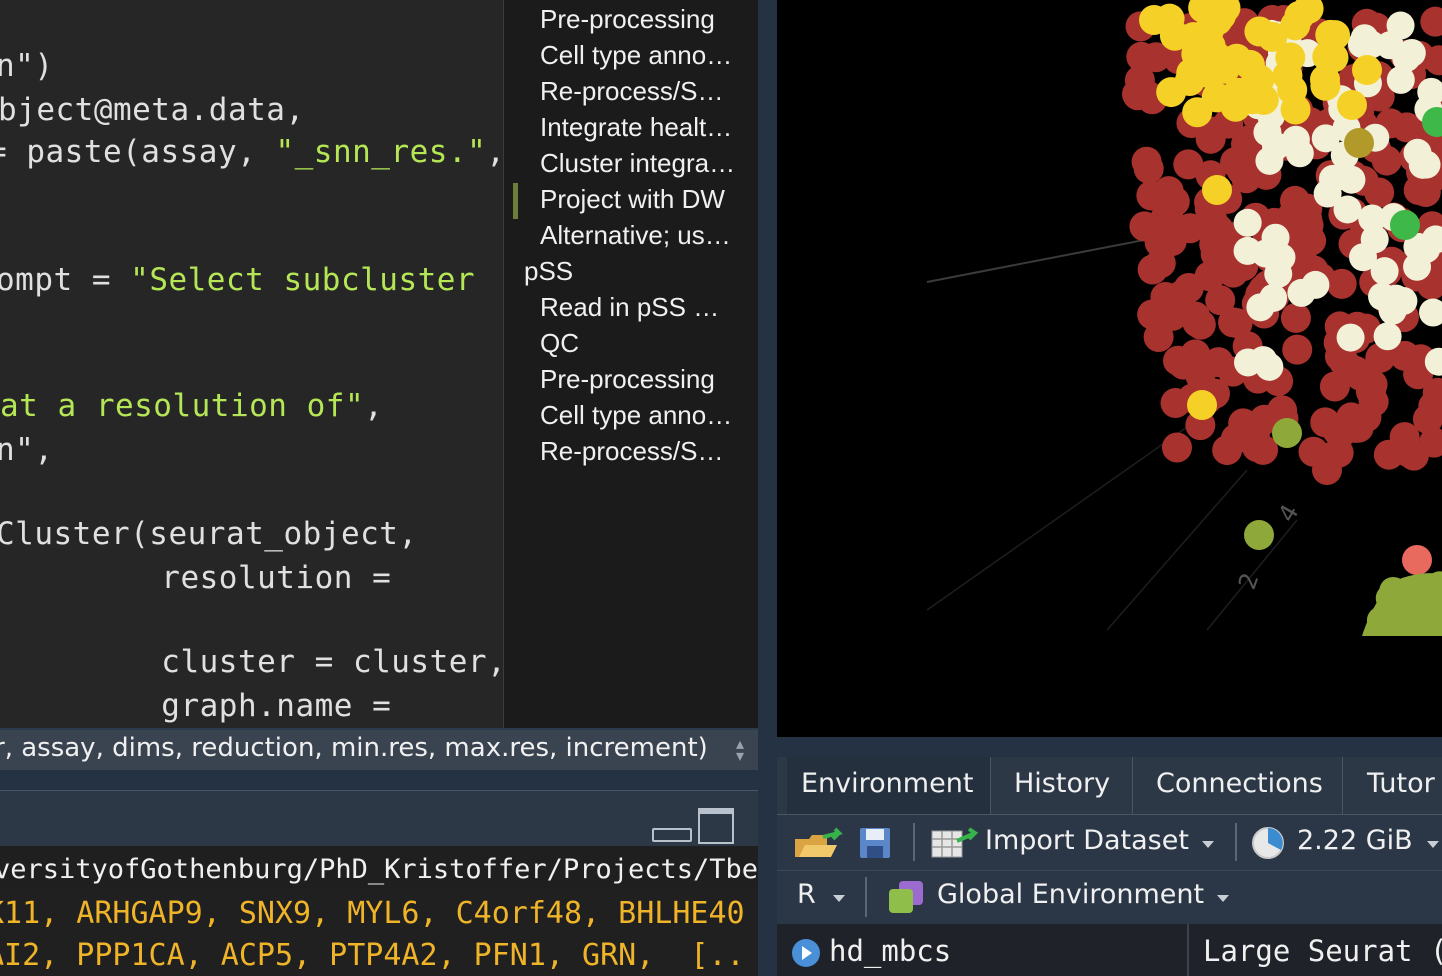 The height and width of the screenshot is (976, 1442). Describe the element at coordinates (875, 843) in the screenshot. I see `save-workspace-icon` at that location.